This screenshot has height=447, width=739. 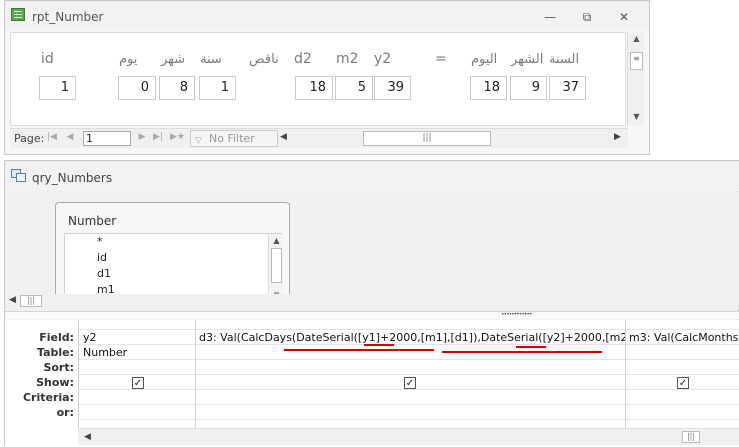 I want to click on column-2-show-checkbox: ✓, so click(x=410, y=383).